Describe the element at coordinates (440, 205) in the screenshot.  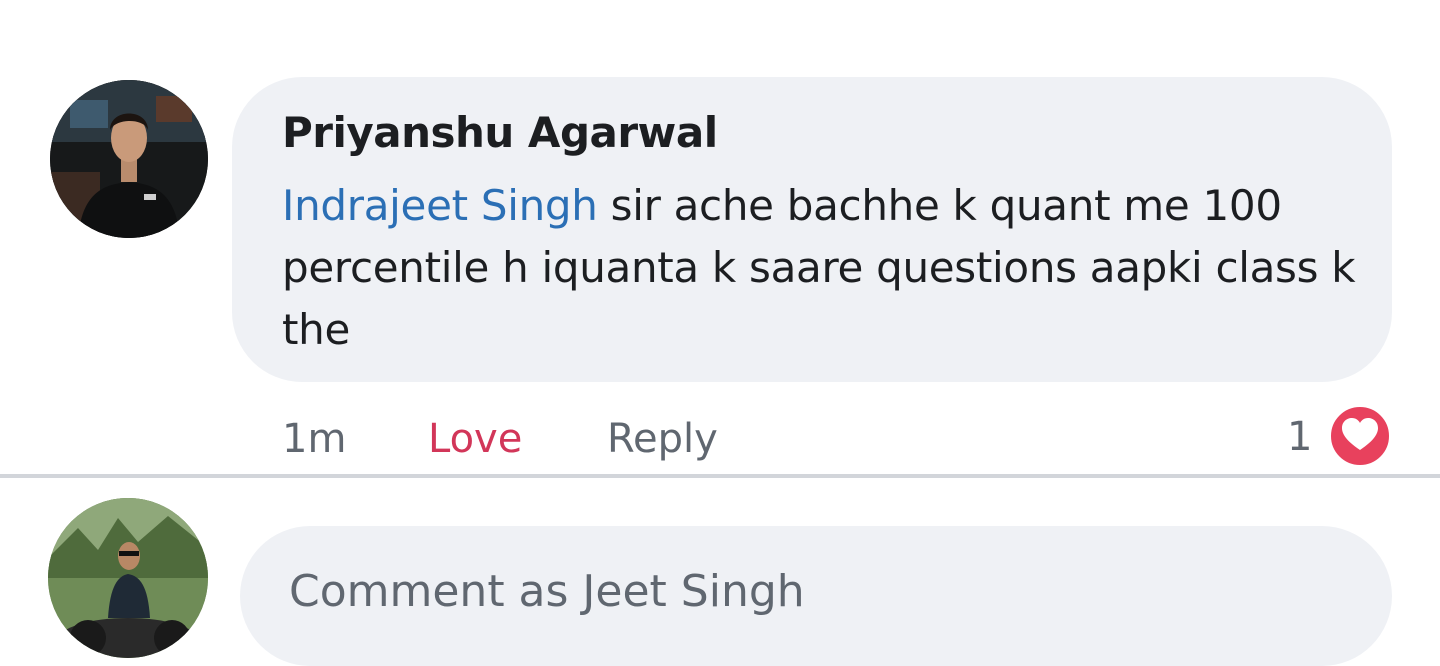
I see `mention-link: Indrajeet Singh` at that location.